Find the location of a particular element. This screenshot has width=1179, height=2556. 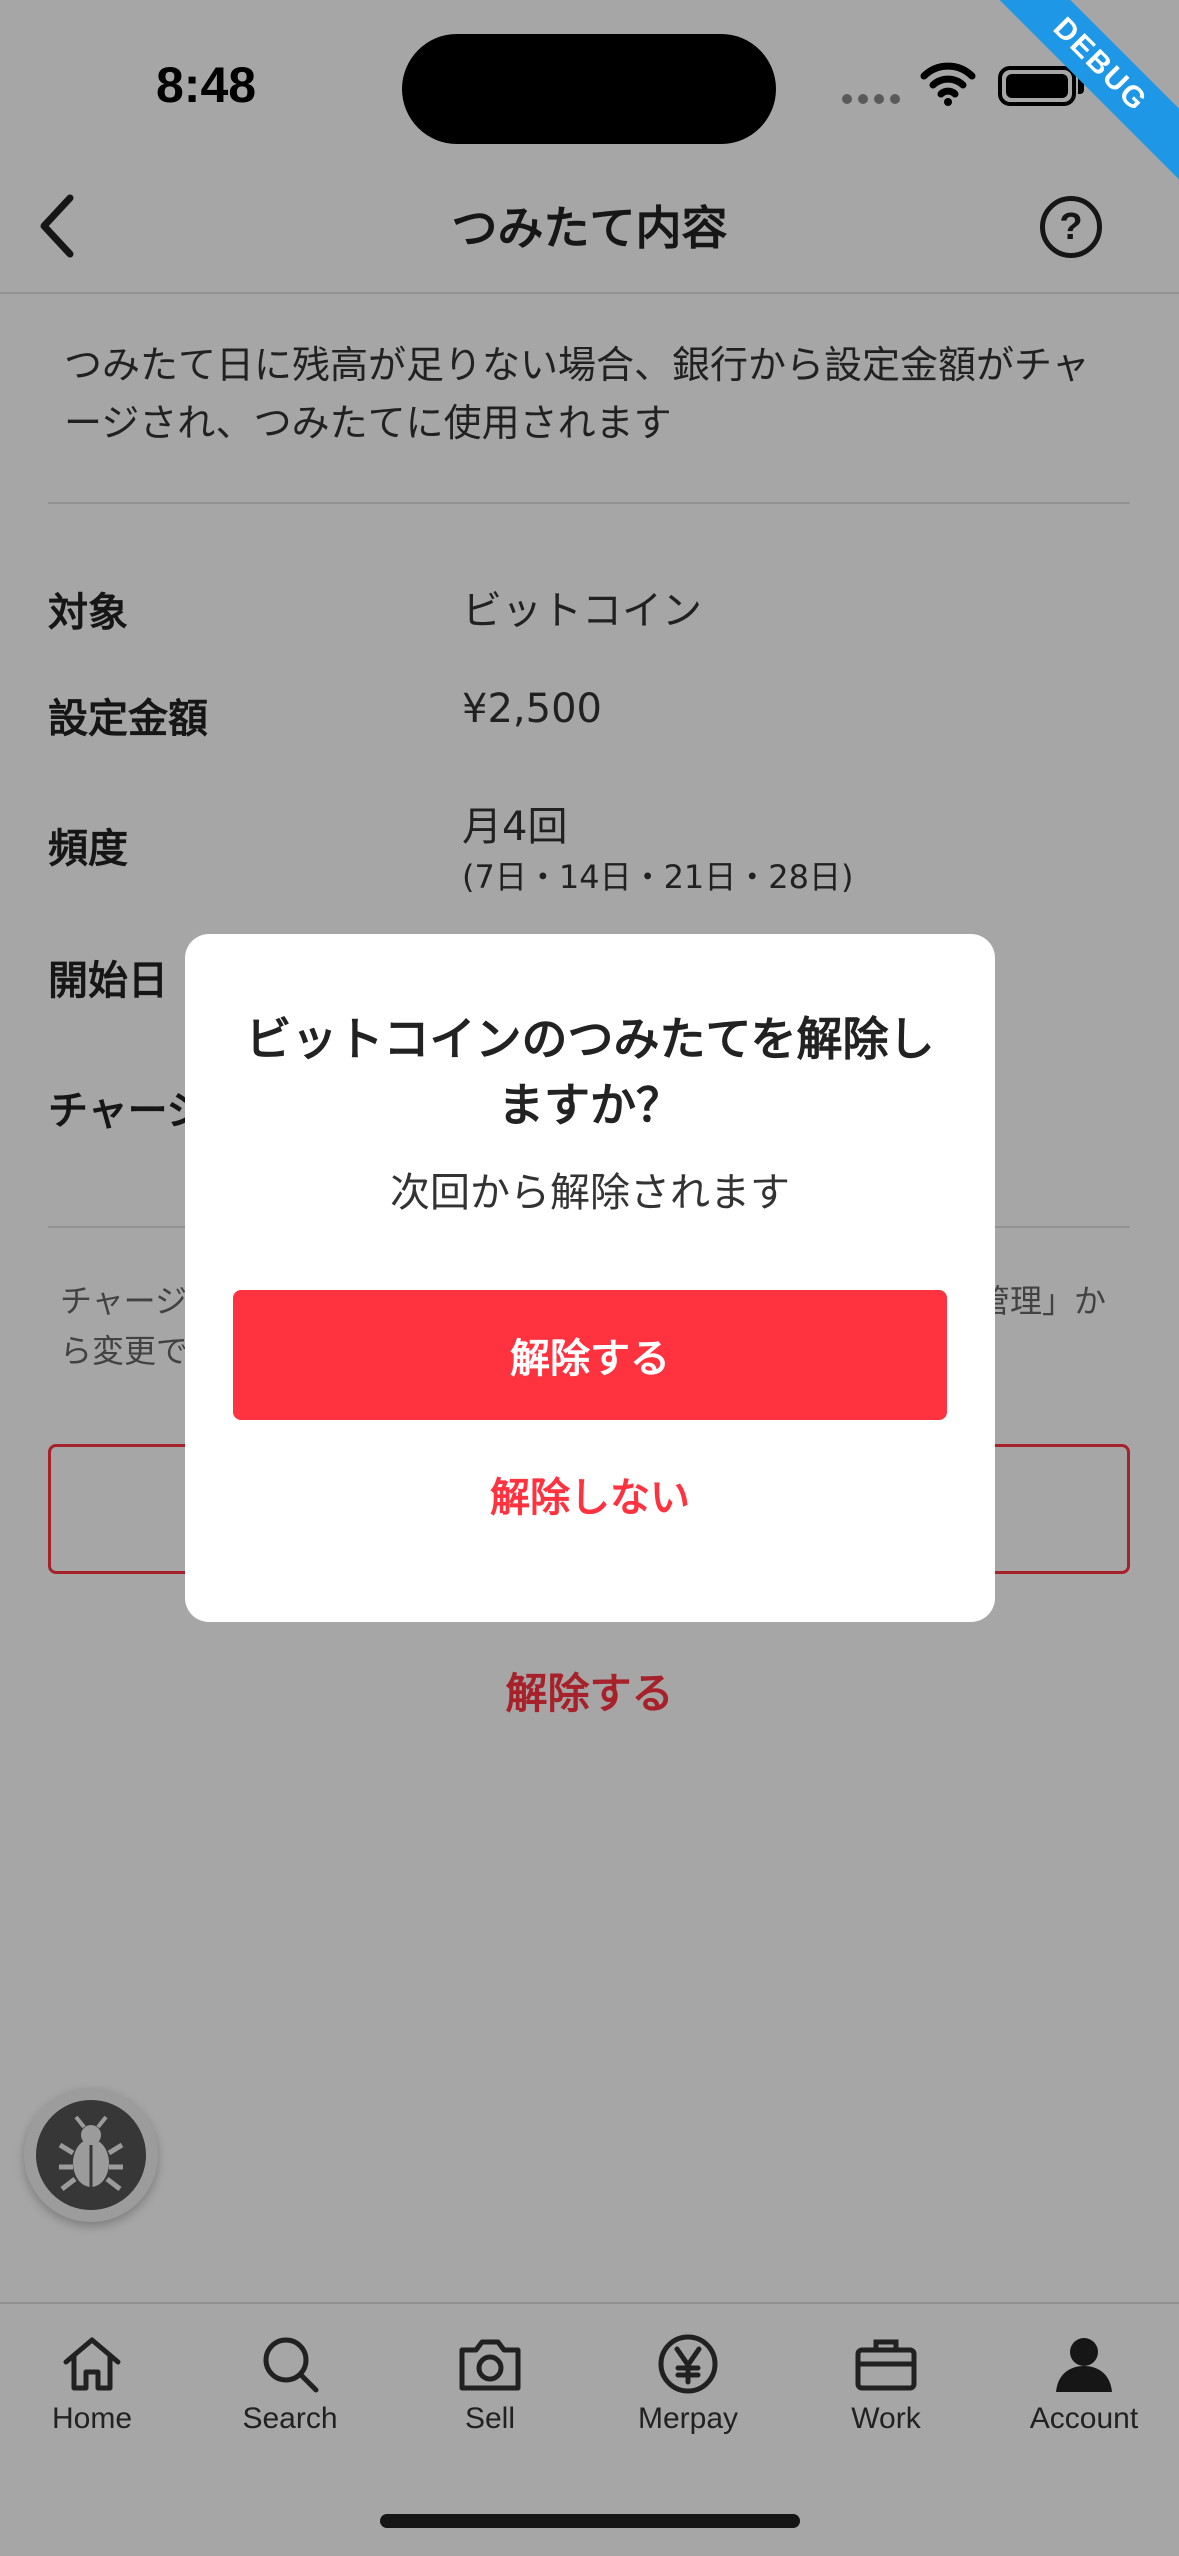

dialog-title: ビットコインのつみたてを解除しますか？ is located at coordinates (590, 1072).